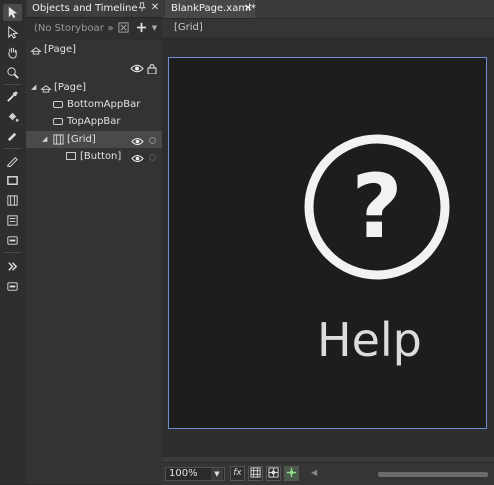  I want to click on snap-to-snaplines-button, so click(291, 473).